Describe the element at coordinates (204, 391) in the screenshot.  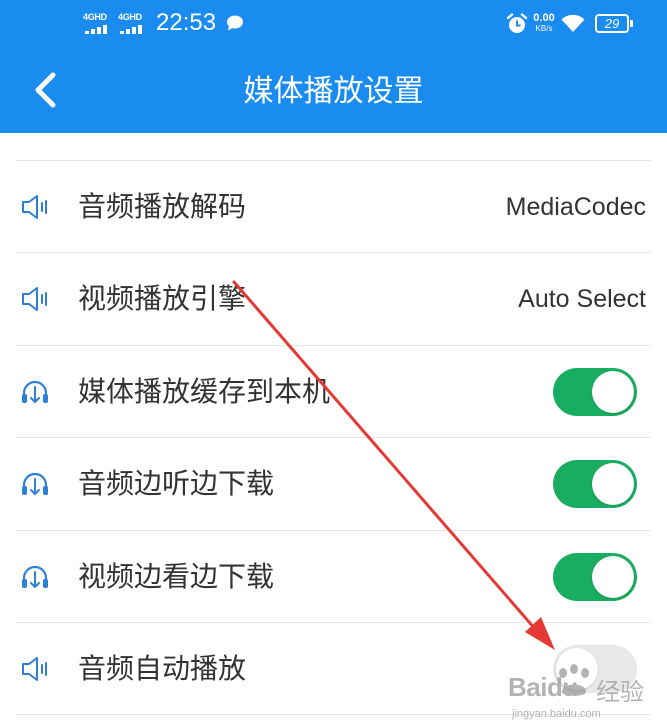
I see `setting-label: 媒体播放缓存到本机` at that location.